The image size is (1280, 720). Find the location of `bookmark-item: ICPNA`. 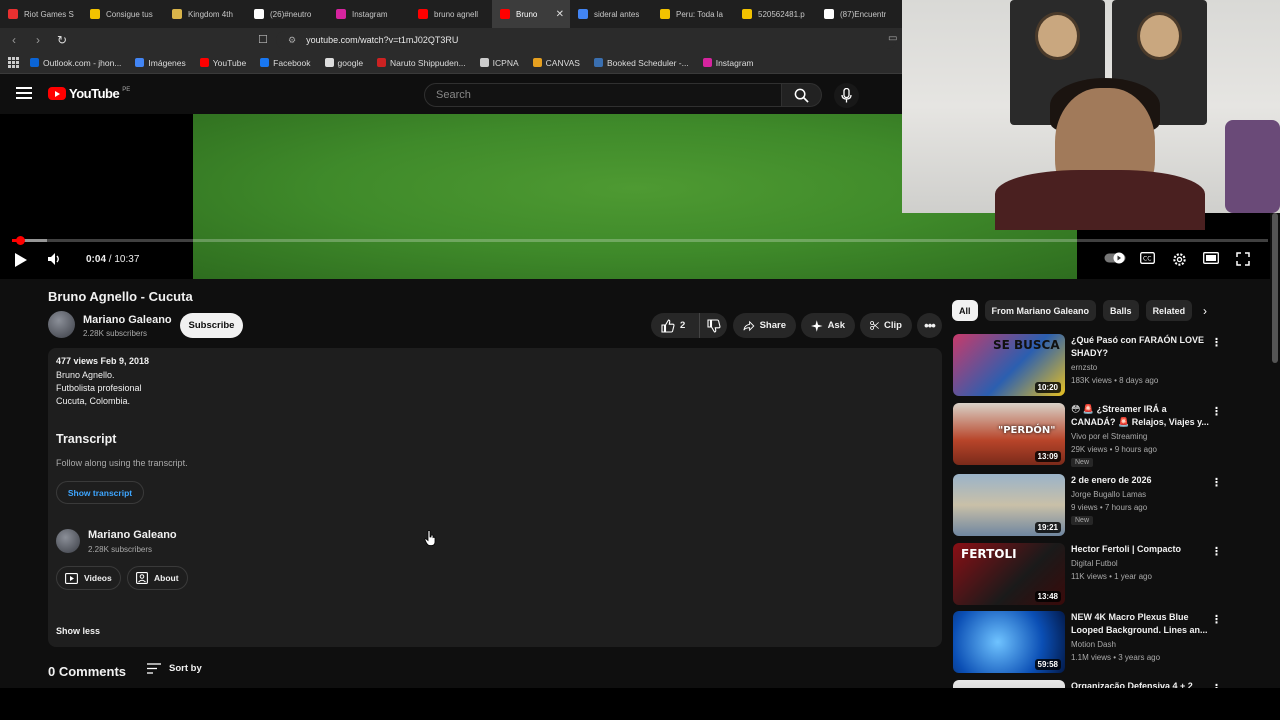

bookmark-item: ICPNA is located at coordinates (499, 63).